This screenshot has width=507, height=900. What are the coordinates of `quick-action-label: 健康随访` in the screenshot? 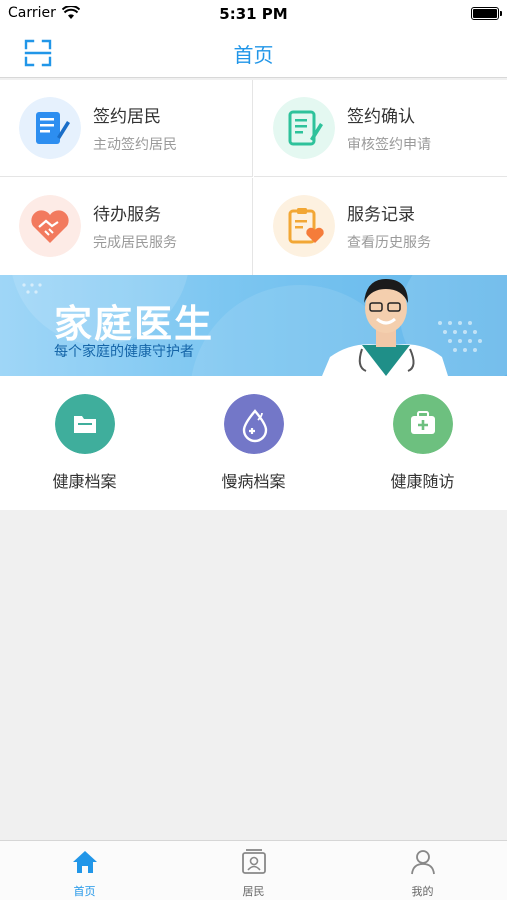 It's located at (422, 481).